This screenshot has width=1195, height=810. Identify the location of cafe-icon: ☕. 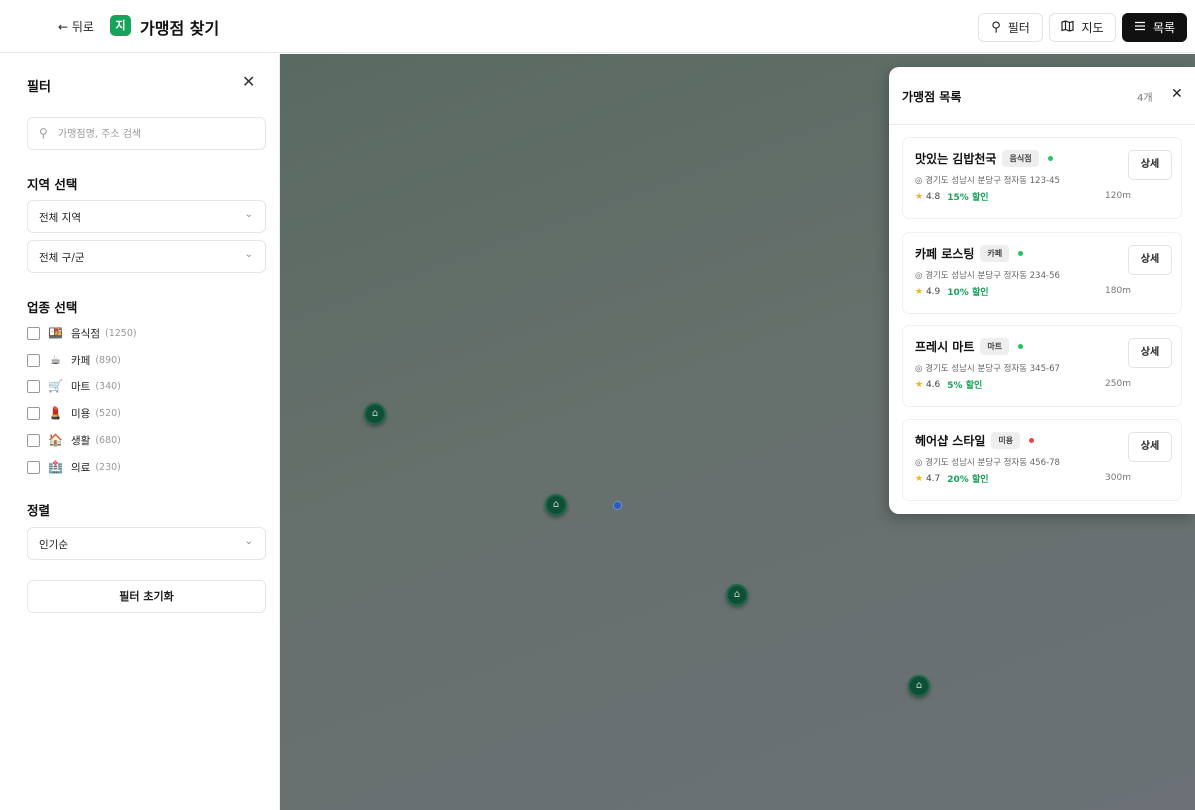
(55, 359).